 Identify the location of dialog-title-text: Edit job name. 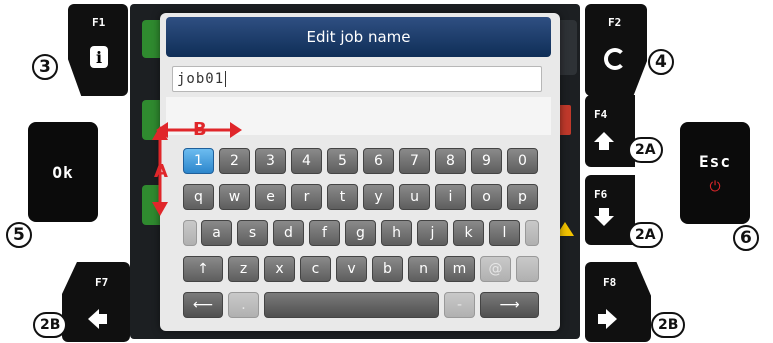
(358, 37).